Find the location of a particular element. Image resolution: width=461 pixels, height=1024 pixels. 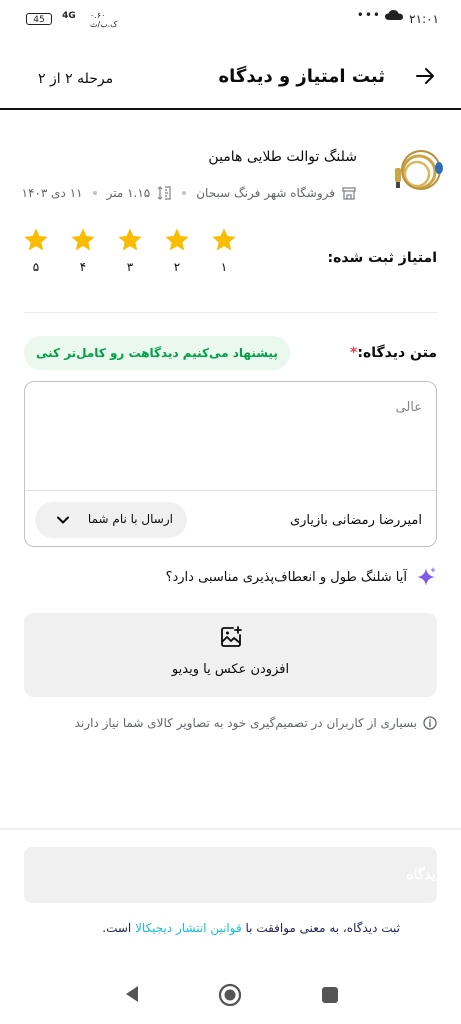

rating-star-label: ۴ is located at coordinates (83, 267).